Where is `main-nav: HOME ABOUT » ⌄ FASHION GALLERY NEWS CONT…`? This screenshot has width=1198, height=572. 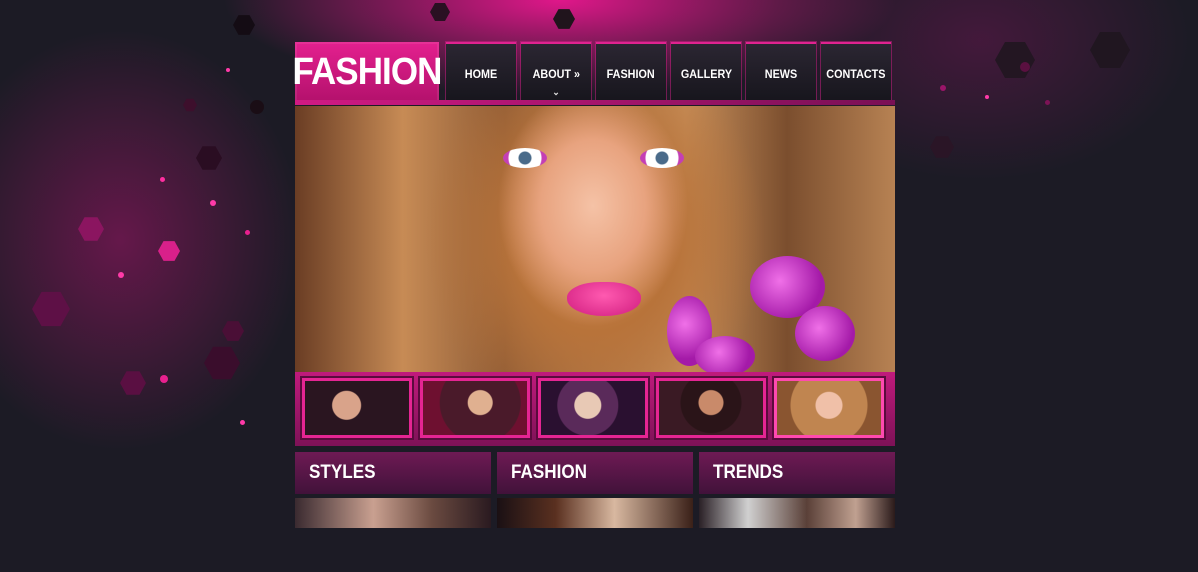
main-nav: HOME ABOUT » ⌄ FASHION GALLERY NEWS CONT… is located at coordinates (668, 72).